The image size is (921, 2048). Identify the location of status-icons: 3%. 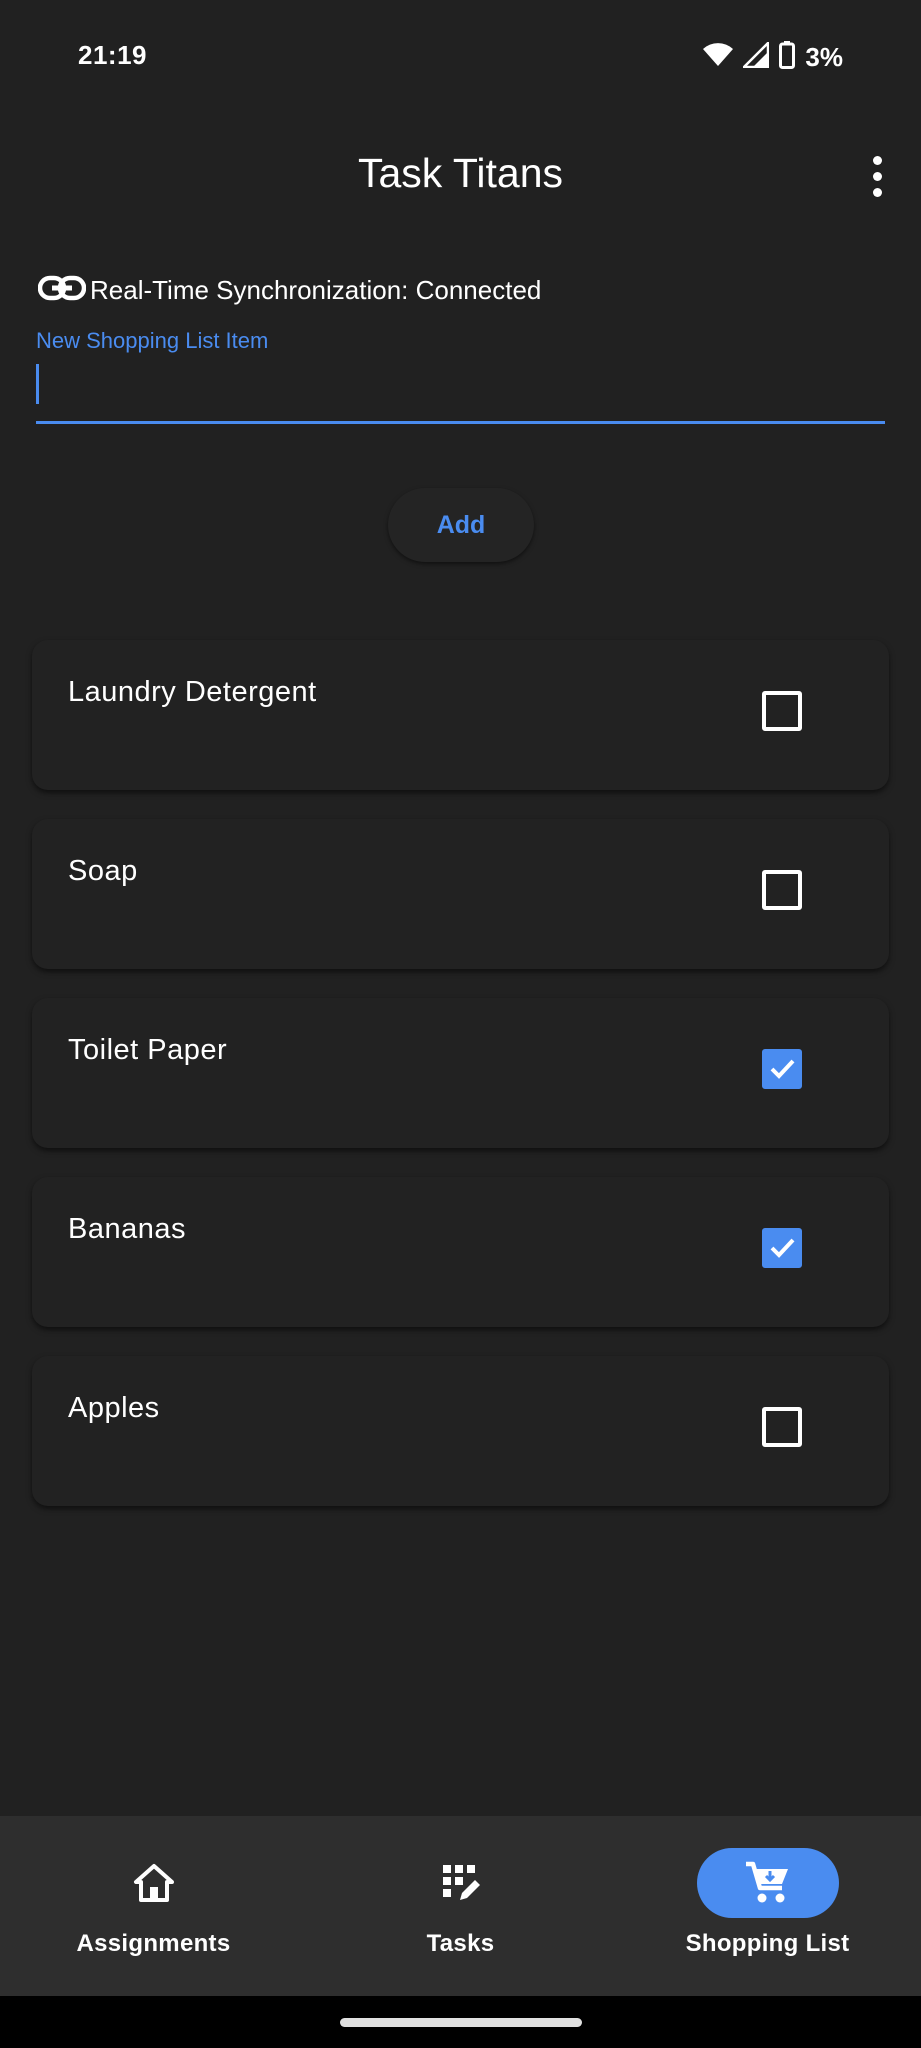
(773, 56).